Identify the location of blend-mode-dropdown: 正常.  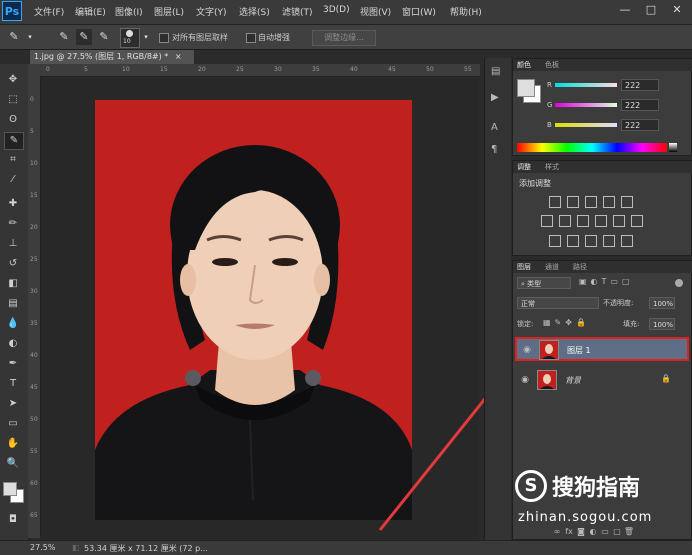
(558, 303).